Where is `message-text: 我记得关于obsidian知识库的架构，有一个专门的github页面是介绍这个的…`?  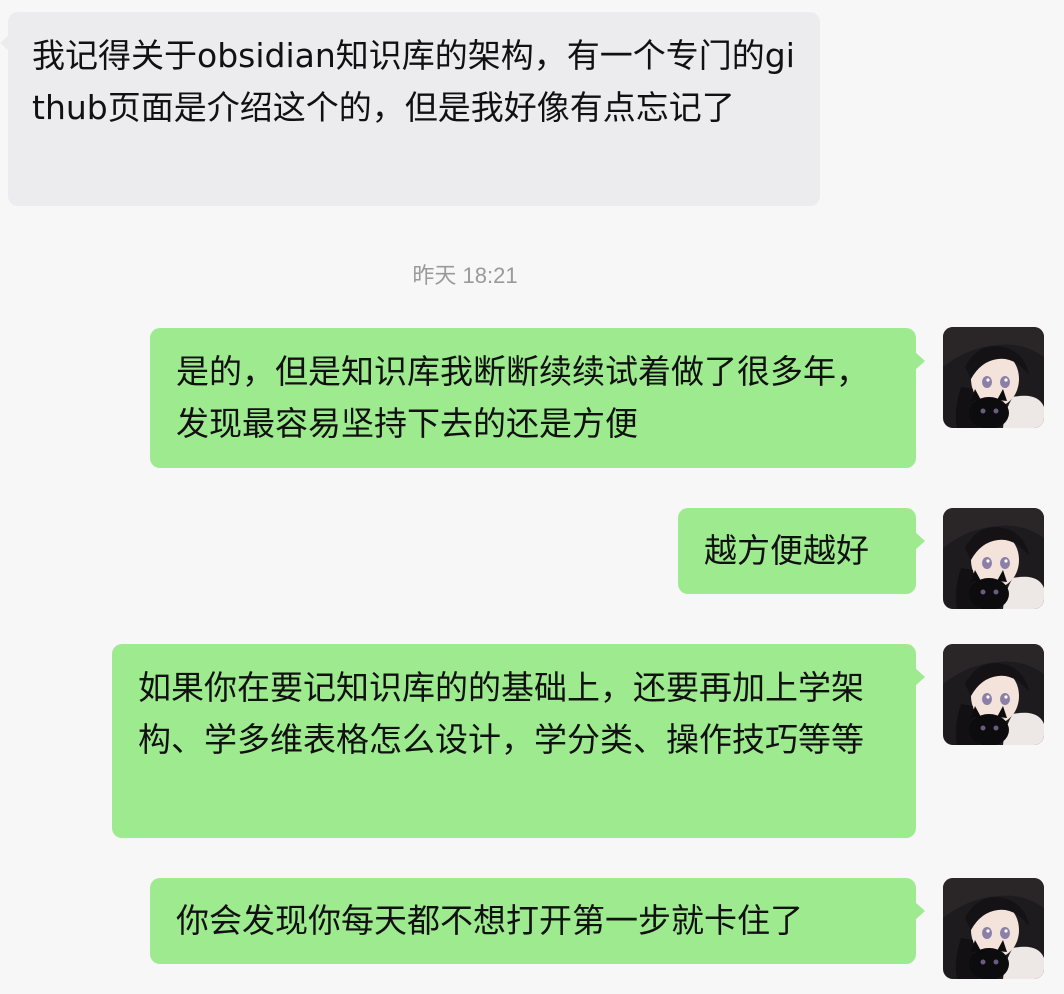 message-text: 我记得关于obsidian知识库的架构，有一个专门的github页面是介绍这个的… is located at coordinates (413, 81).